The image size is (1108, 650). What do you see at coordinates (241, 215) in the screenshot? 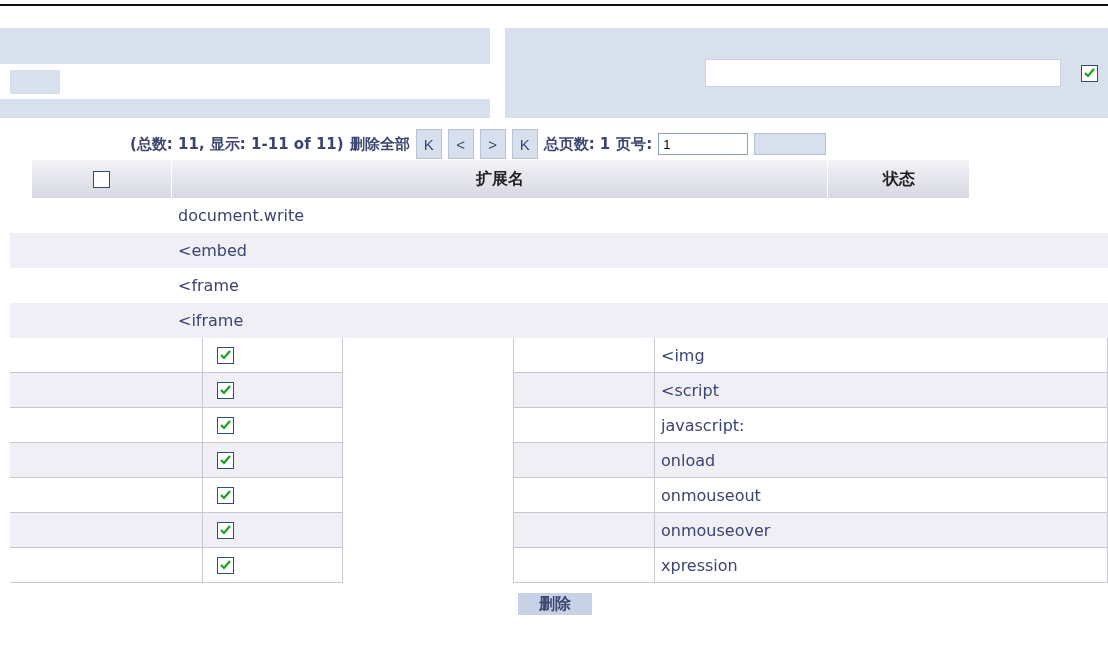
I see `extension-name: document.write` at bounding box center [241, 215].